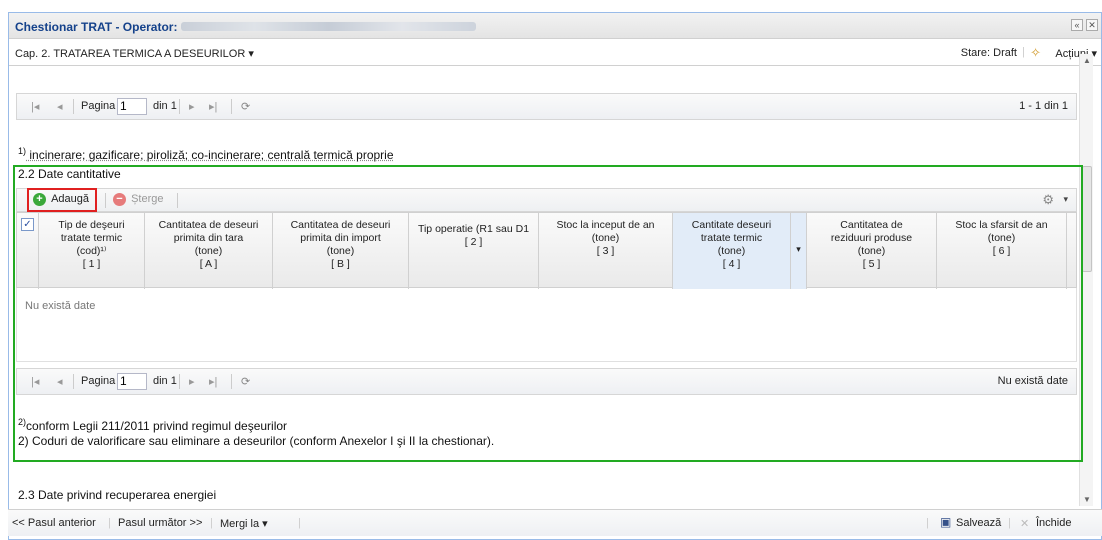 Image resolution: width=1102 pixels, height=540 pixels. Describe the element at coordinates (117, 495) in the screenshot. I see `section-23-title: 2.3 Date privind recuperarea energiei` at that location.